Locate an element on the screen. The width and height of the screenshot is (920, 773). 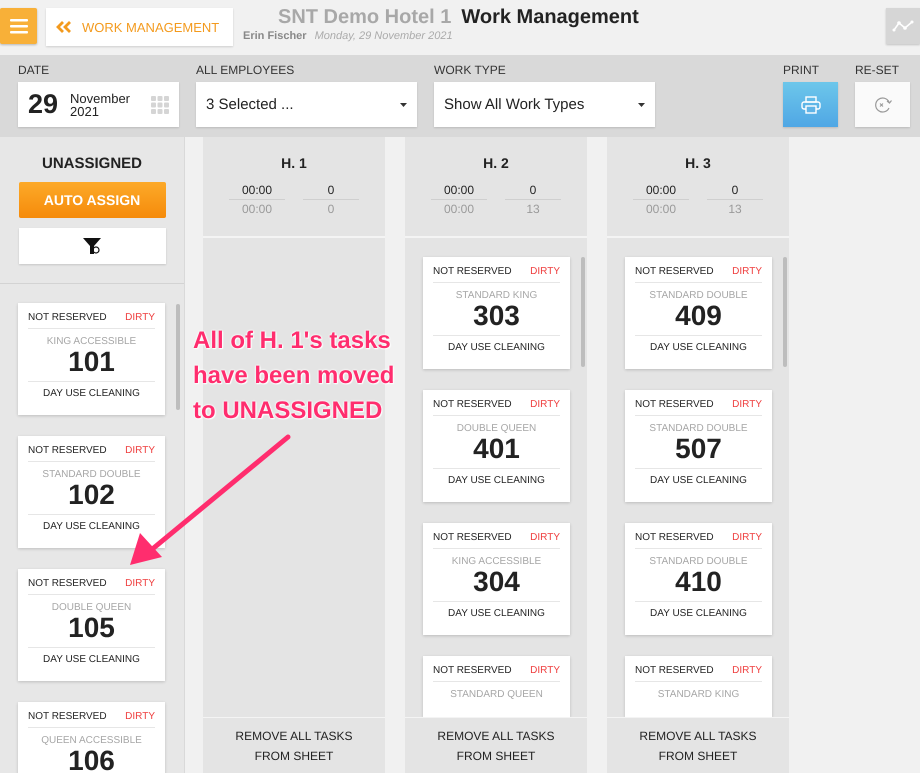
task-card: NOT RESERVED DIRTY STANDARD DOUBLE 507 DAY USE CLEANING is located at coordinates (698, 446).